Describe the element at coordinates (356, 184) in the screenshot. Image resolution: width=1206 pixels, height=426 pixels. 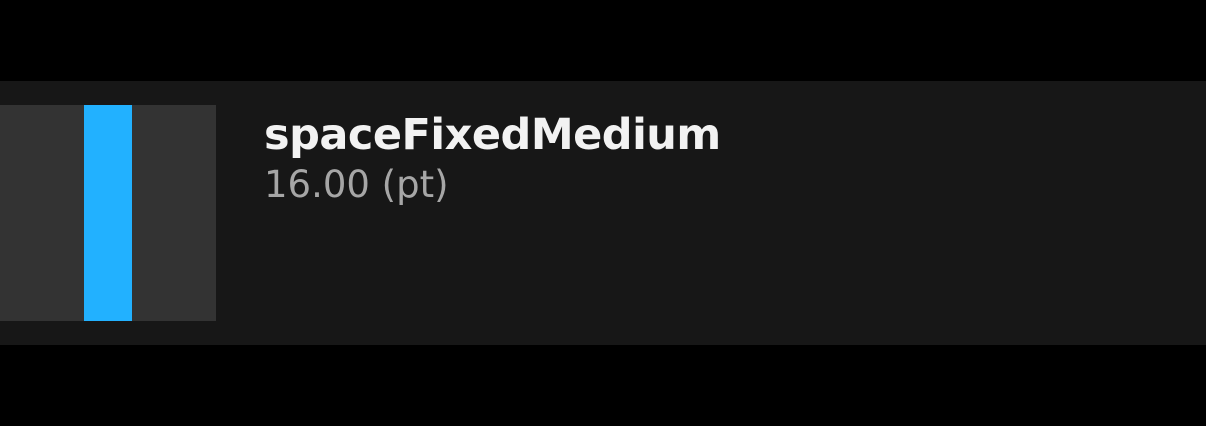
I see `token-value: 16.00 (pt)` at that location.